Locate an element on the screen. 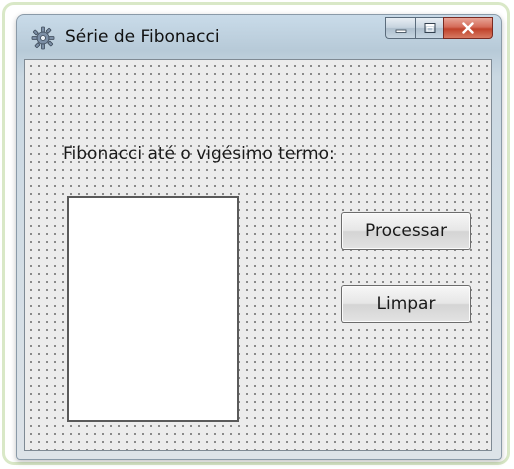 This screenshot has width=514, height=469. process-button: Processar is located at coordinates (406, 231).